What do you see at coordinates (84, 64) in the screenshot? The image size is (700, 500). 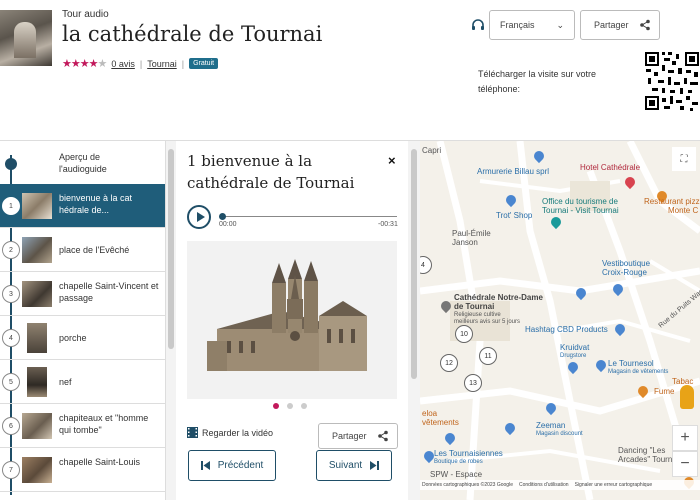 I see `rating-stars: ★★★★★` at bounding box center [84, 64].